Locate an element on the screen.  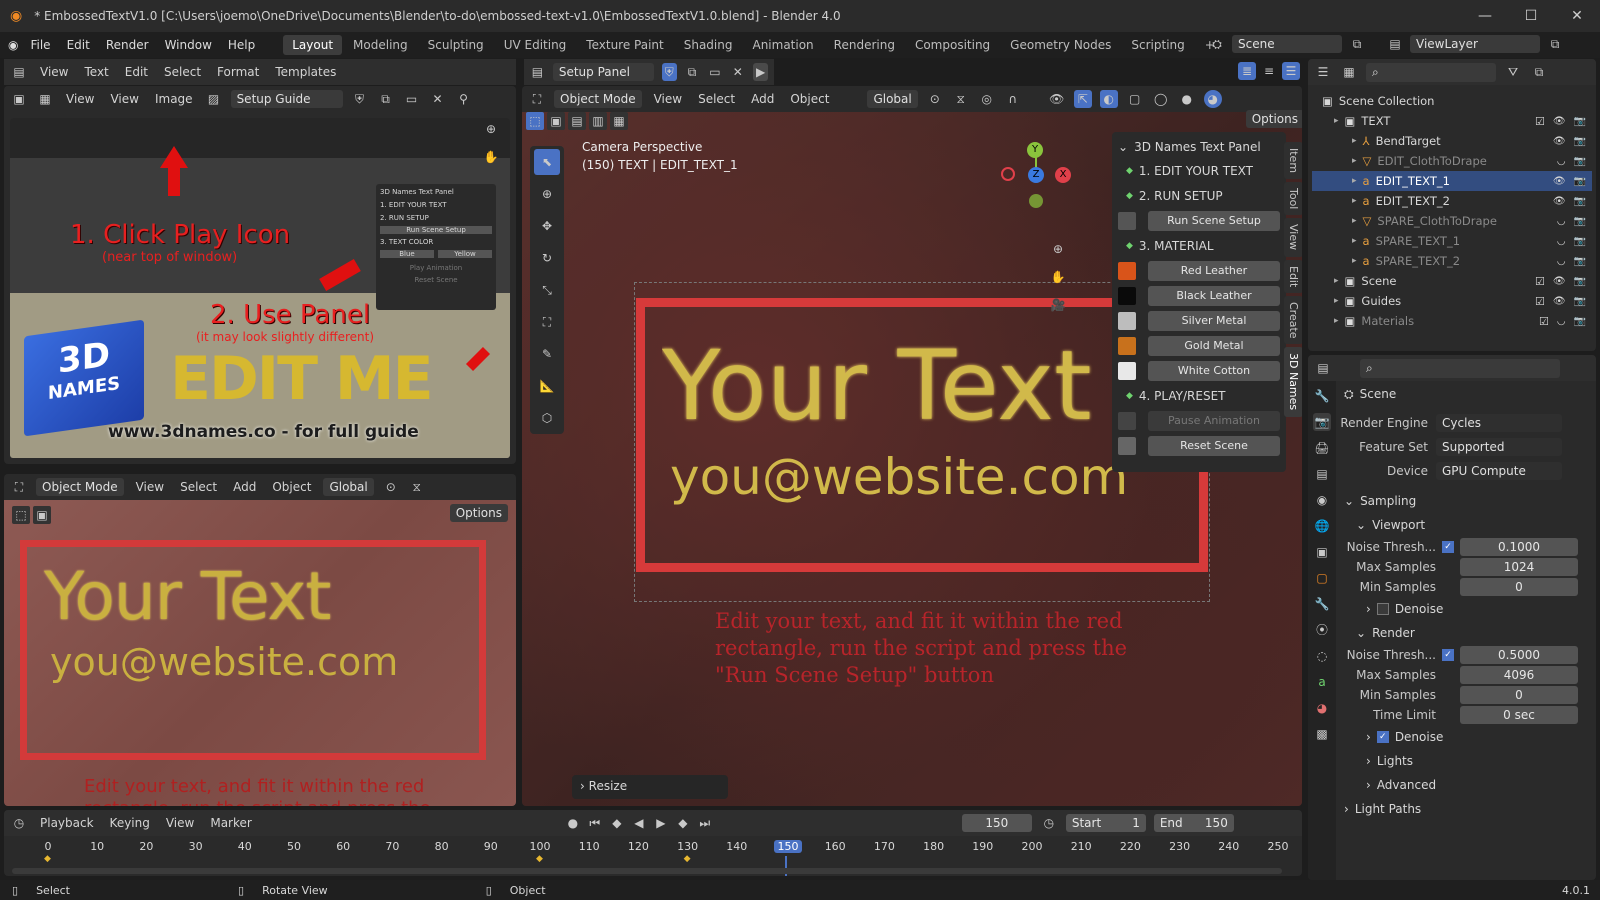
denoise-viewport-checkbox is located at coordinates (1382, 609).